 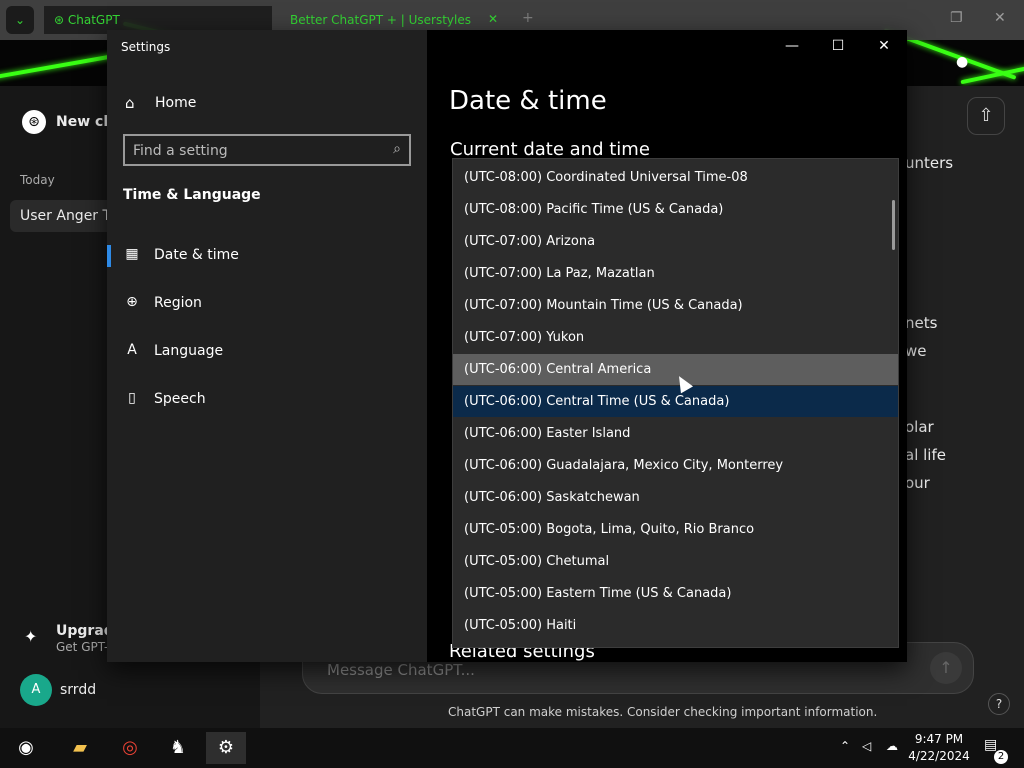 I want to click on taskbar: ◉ ▰ ◎ ♞ ⚙ ⌃ ◁ ☁ 9:47 PM 4/22/2024 ▤ 2, so click(x=512, y=748).